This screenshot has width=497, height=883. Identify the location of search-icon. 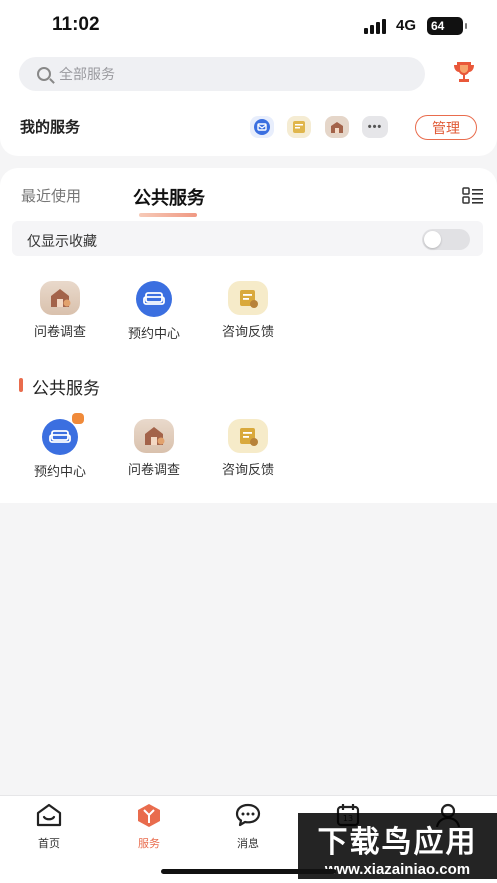
(44, 74).